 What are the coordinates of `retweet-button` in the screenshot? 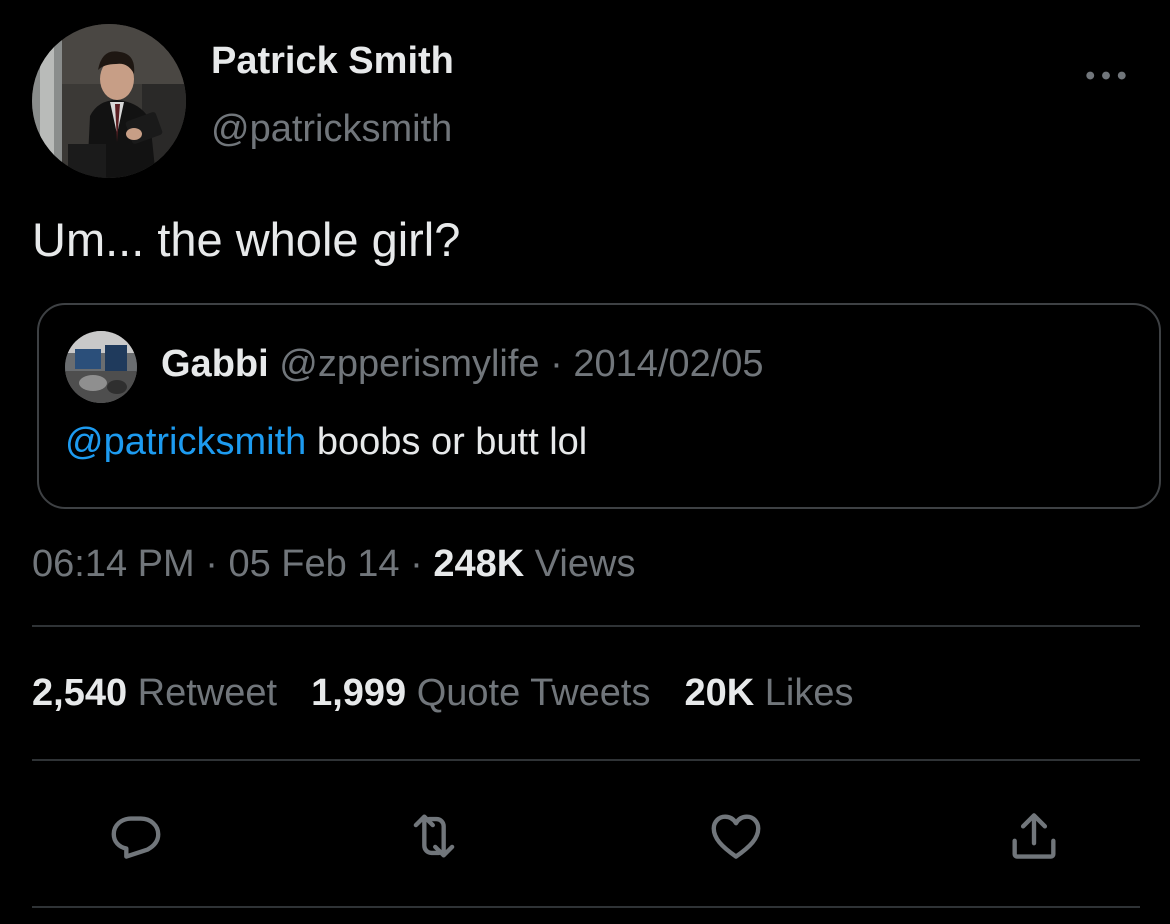 It's located at (434, 836).